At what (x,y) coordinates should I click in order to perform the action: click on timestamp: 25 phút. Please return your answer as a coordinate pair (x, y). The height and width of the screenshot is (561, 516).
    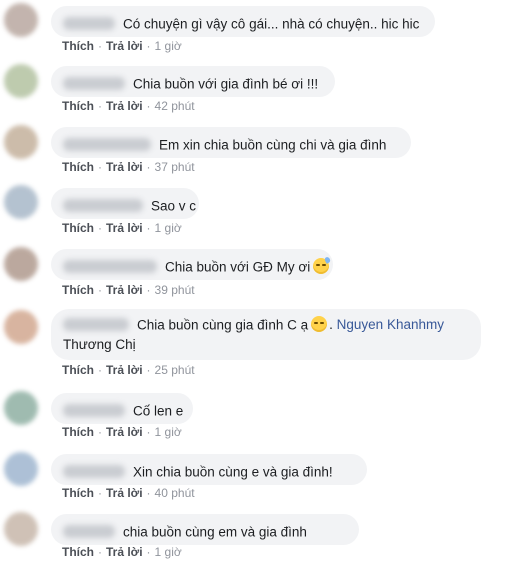
    Looking at the image, I should click on (175, 370).